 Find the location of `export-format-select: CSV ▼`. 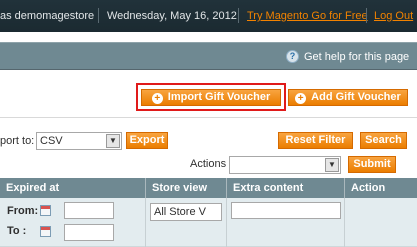

export-format-select: CSV ▼ is located at coordinates (79, 141).